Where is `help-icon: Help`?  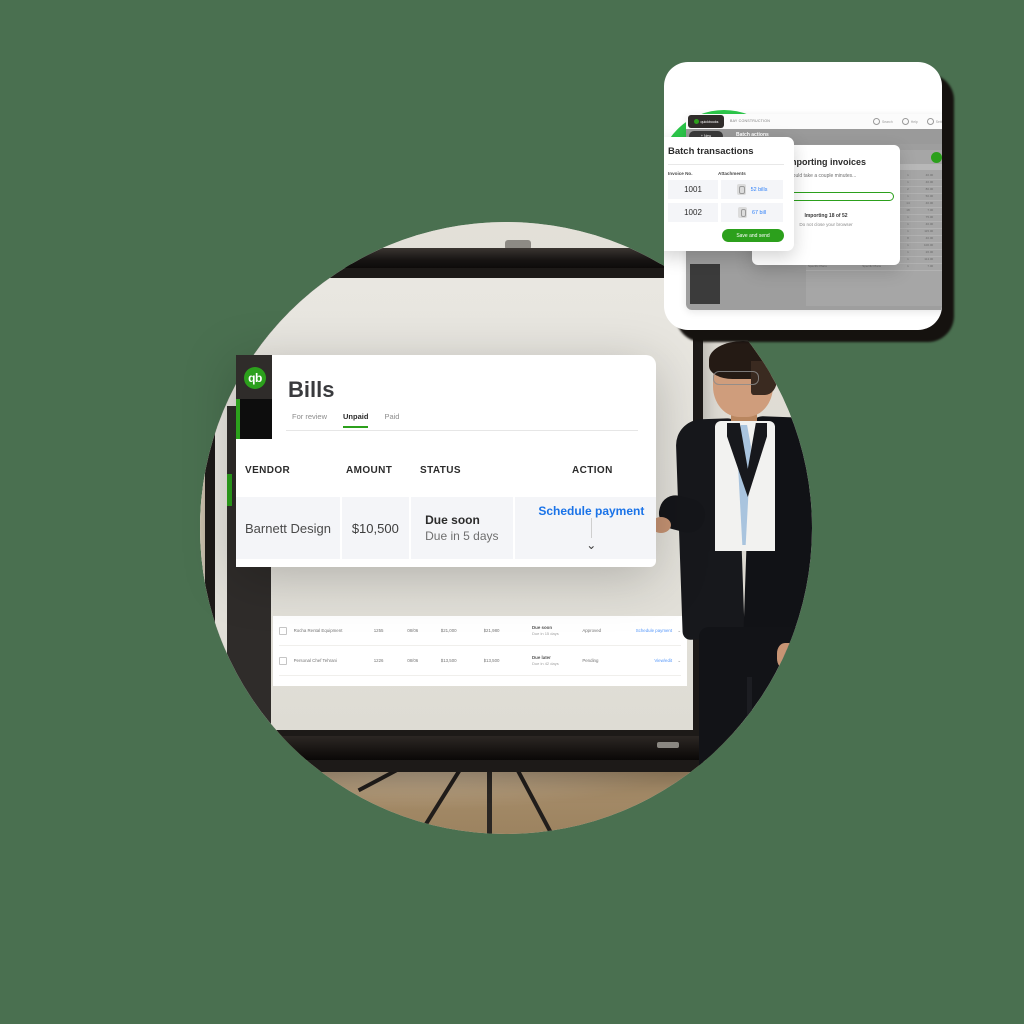
help-icon: Help is located at coordinates (909, 121).